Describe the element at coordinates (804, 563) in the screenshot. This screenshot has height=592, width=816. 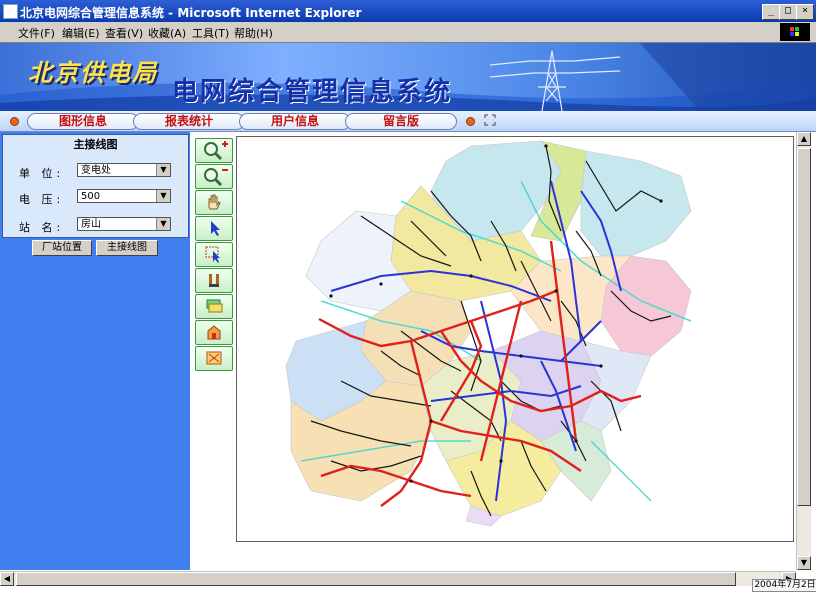
I see `scroll-down-icon: ▼` at that location.